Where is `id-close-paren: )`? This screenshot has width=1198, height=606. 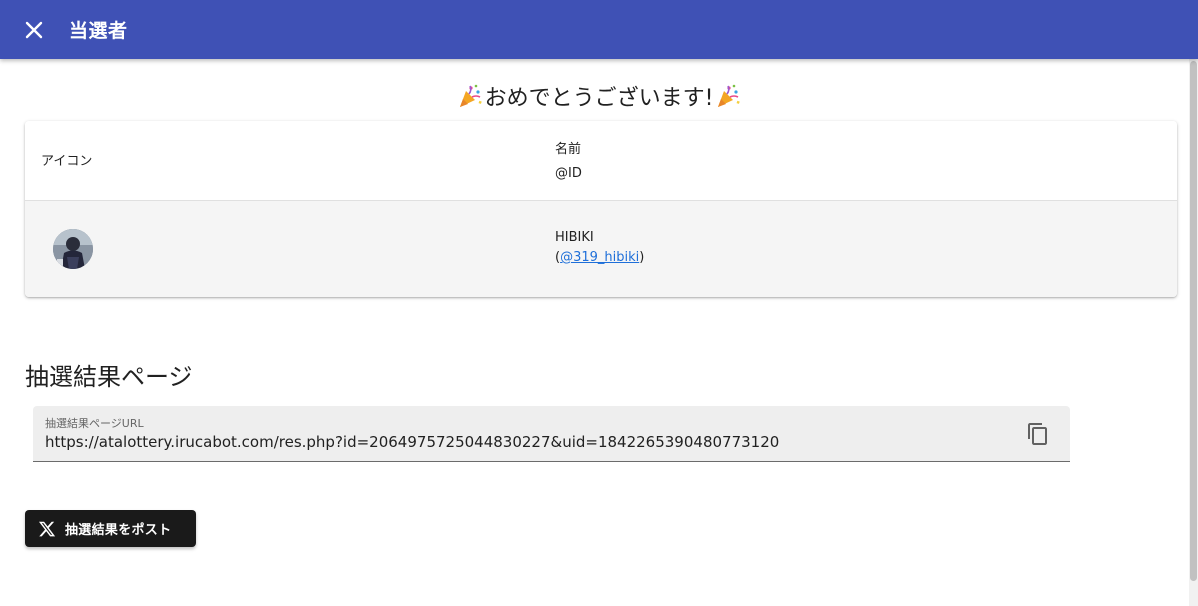 id-close-paren: ) is located at coordinates (642, 257).